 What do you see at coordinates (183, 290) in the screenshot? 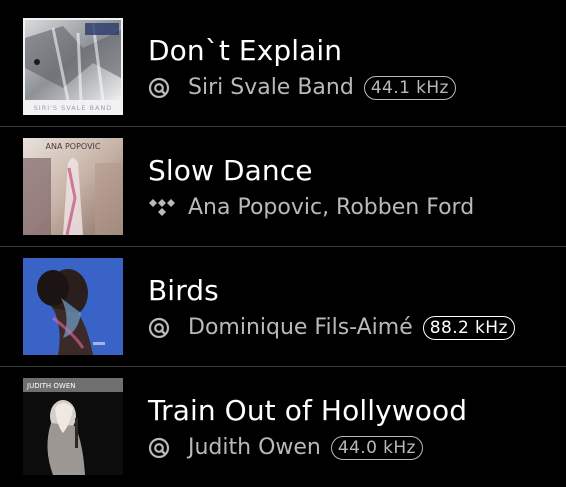
I see `track-title: Birds` at bounding box center [183, 290].